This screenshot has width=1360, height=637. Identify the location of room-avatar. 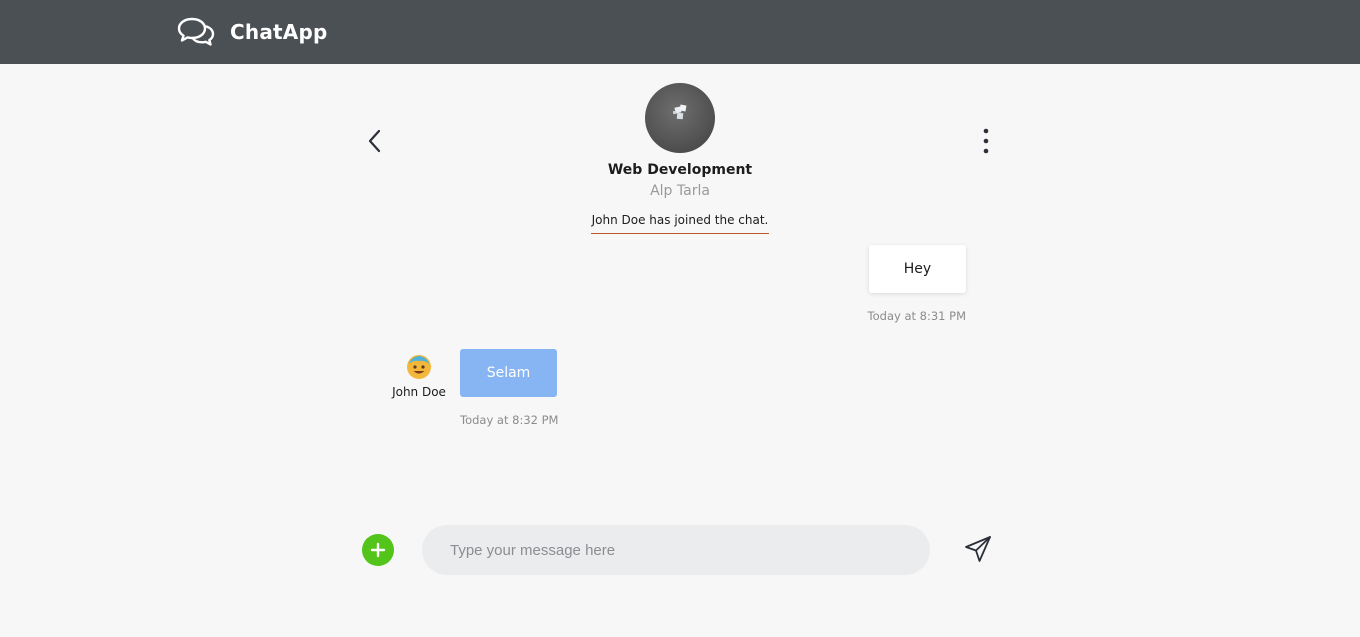
(680, 118).